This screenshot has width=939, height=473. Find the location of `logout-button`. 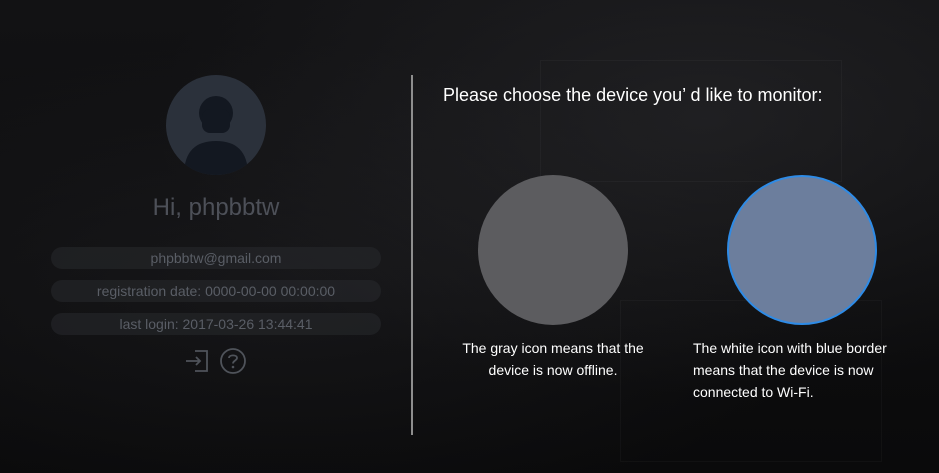

logout-button is located at coordinates (198, 363).